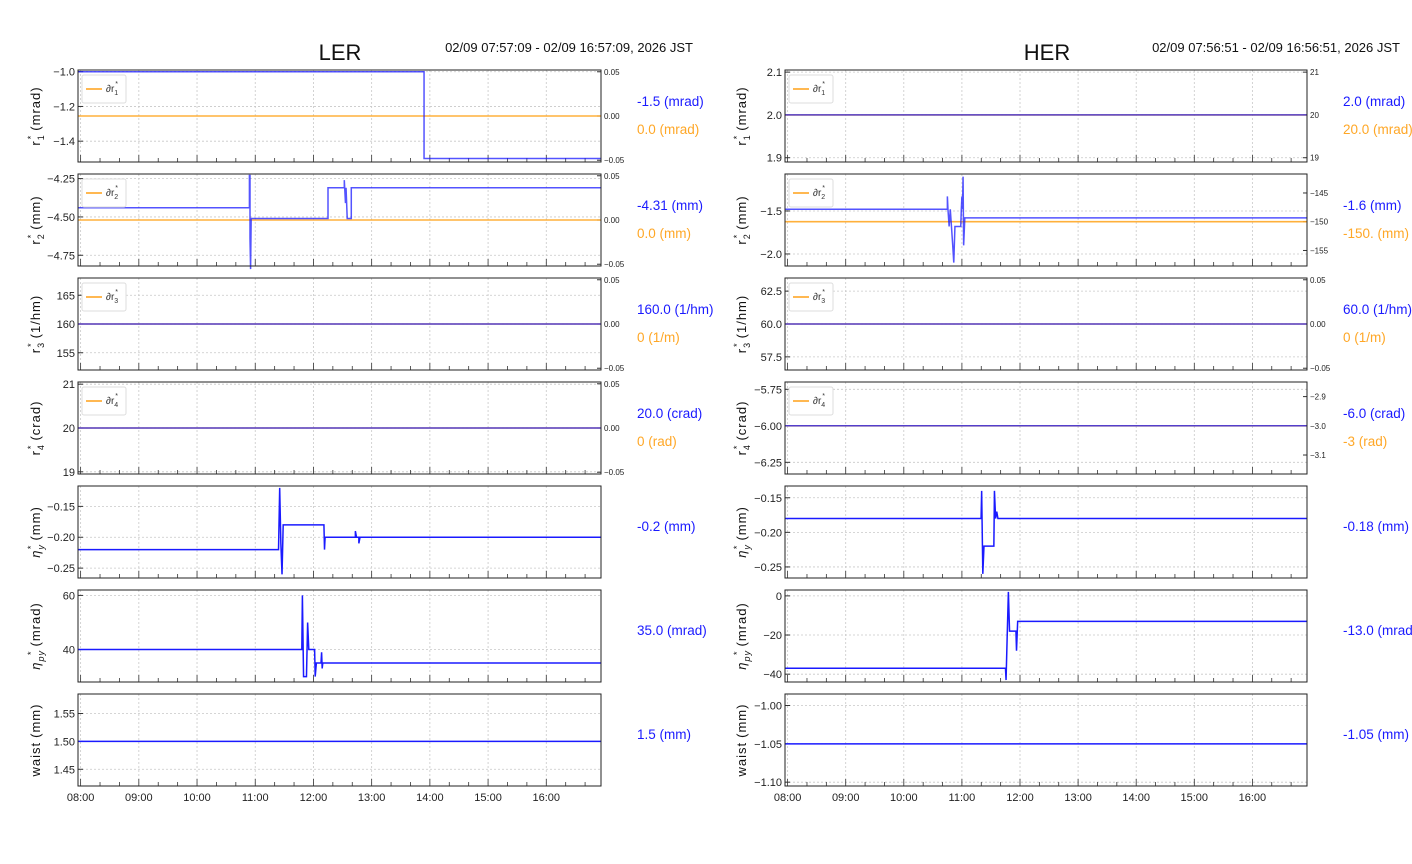 The image size is (1412, 864). I want to click on y-tick-label: −4.25, so click(61, 180).